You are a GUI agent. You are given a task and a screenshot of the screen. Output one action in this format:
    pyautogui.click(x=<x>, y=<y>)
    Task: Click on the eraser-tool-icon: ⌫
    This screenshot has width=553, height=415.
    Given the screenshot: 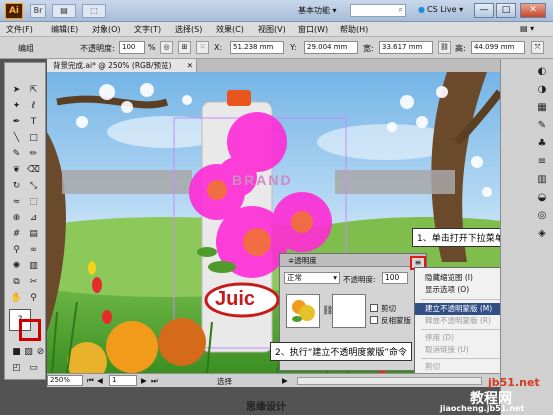 What is the action you would take?
    pyautogui.click(x=33, y=170)
    